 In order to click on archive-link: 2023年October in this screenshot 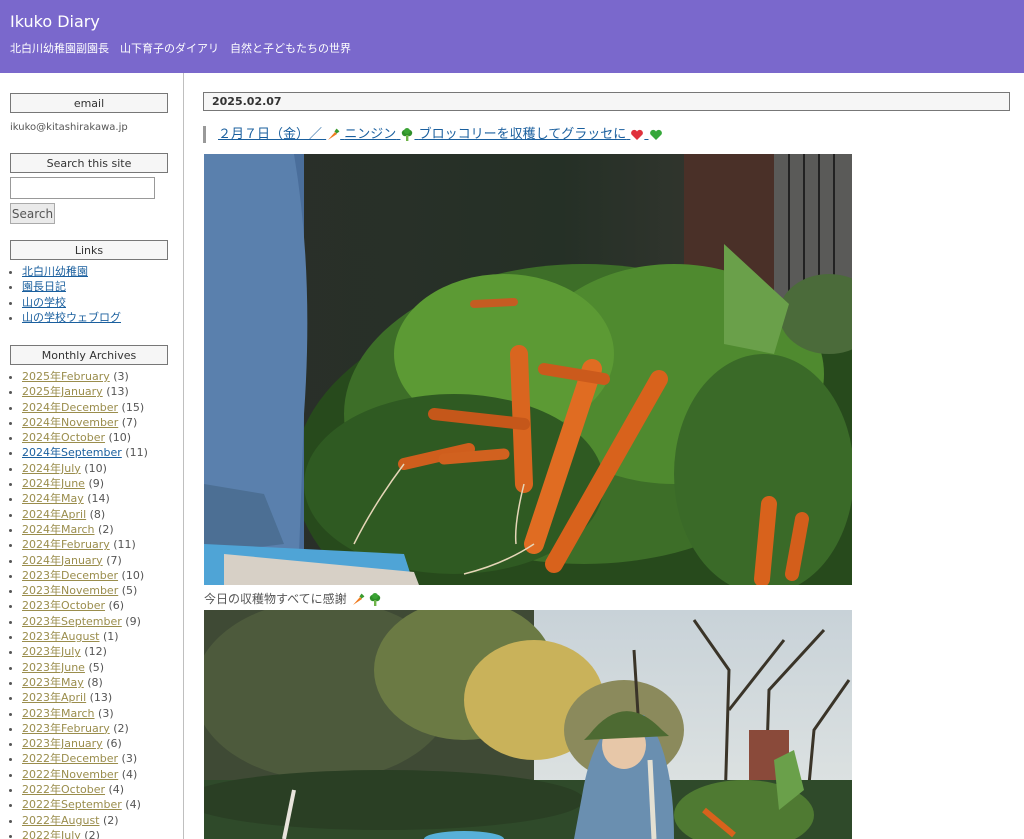, I will do `click(63, 605)`.